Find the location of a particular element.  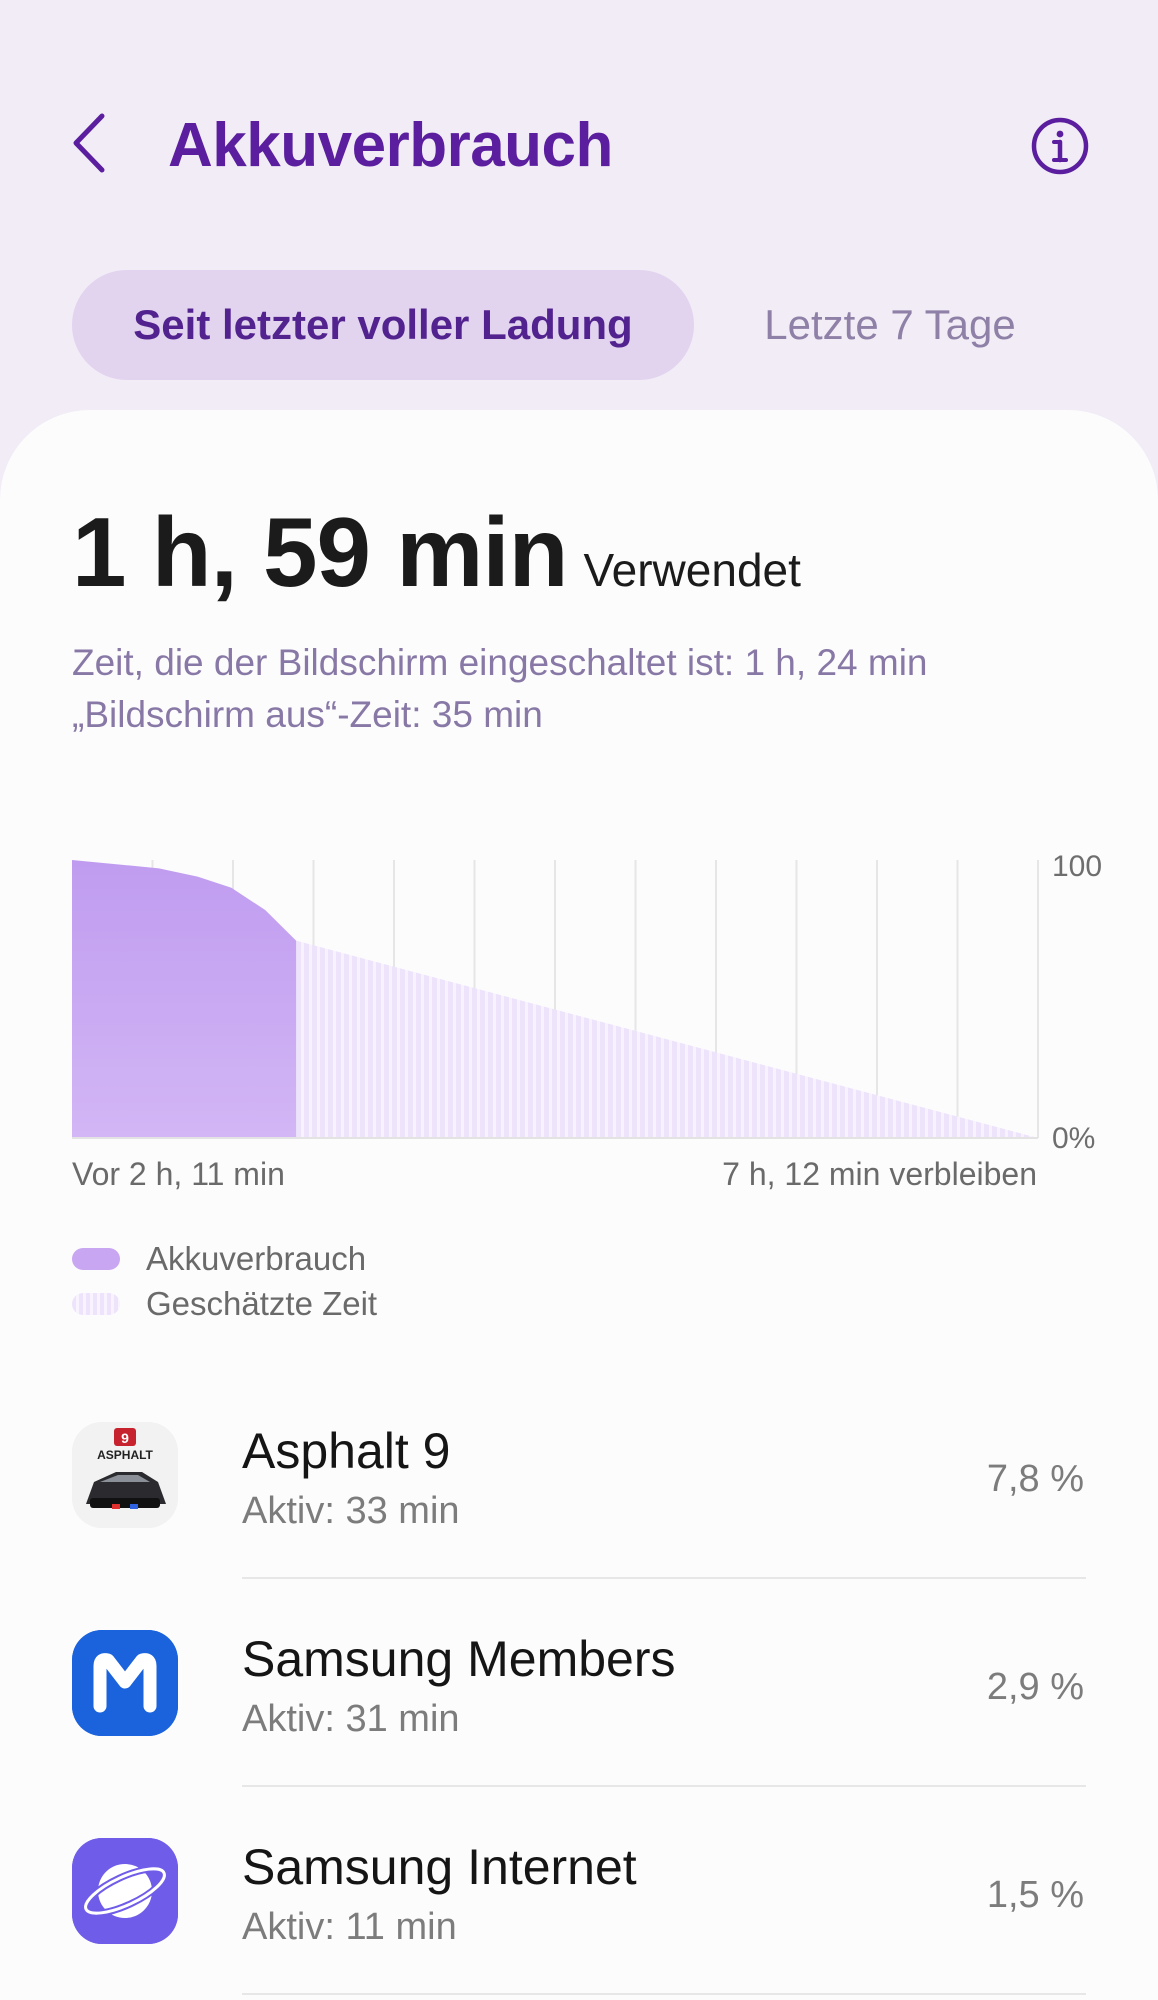

asphalt-badge: 9 is located at coordinates (125, 1438).